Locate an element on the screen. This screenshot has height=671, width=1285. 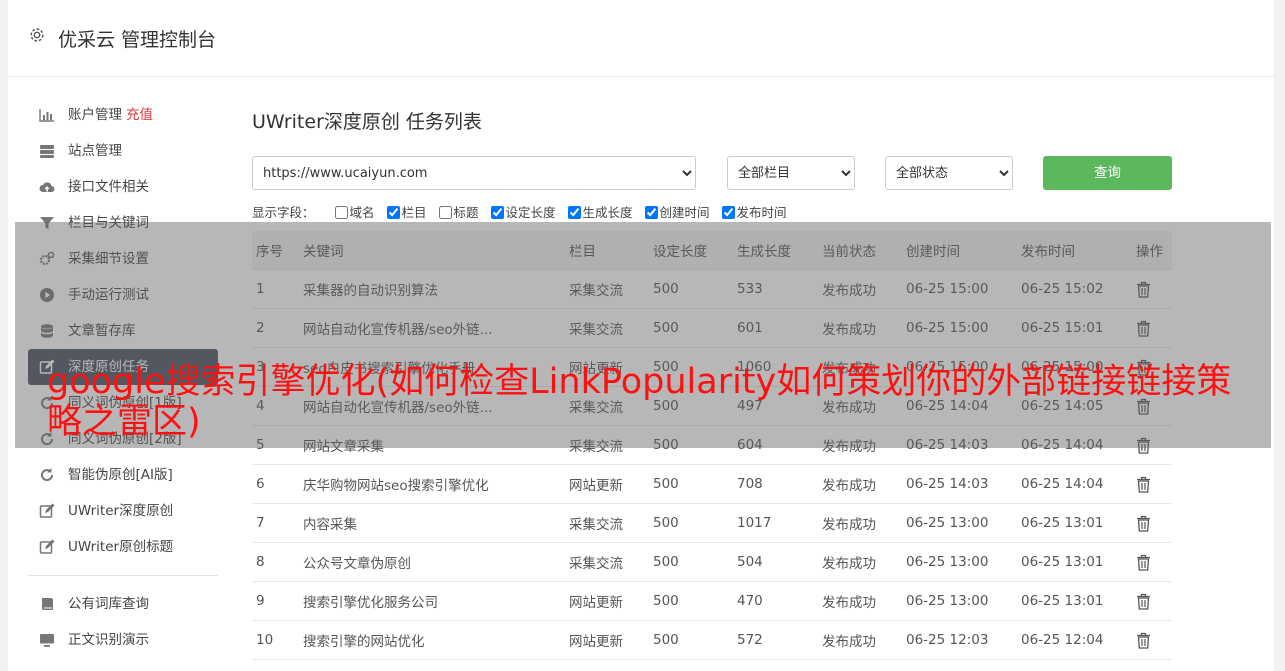
field-toggle-published: 发布时间 is located at coordinates (754, 212).